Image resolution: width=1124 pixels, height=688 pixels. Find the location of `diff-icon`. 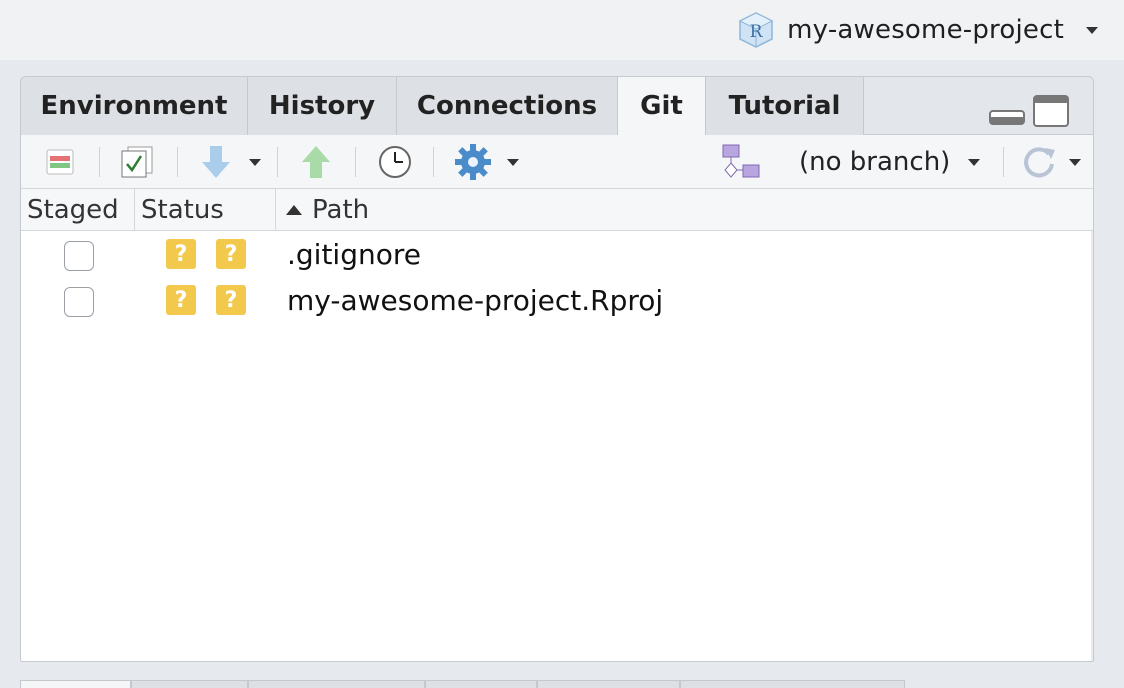

diff-icon is located at coordinates (60, 162).